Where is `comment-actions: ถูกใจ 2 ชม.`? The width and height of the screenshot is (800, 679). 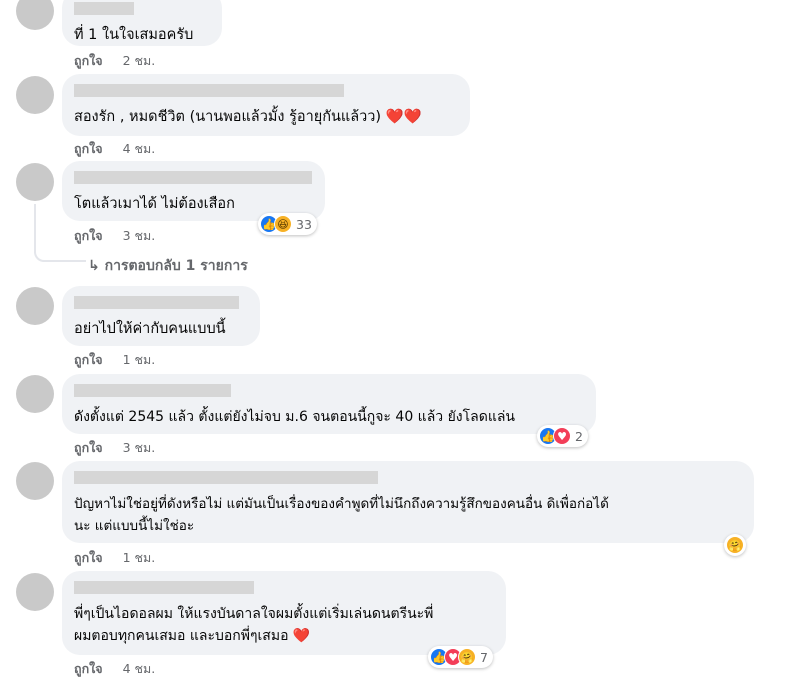
comment-actions: ถูกใจ 2 ชม. is located at coordinates (114, 61).